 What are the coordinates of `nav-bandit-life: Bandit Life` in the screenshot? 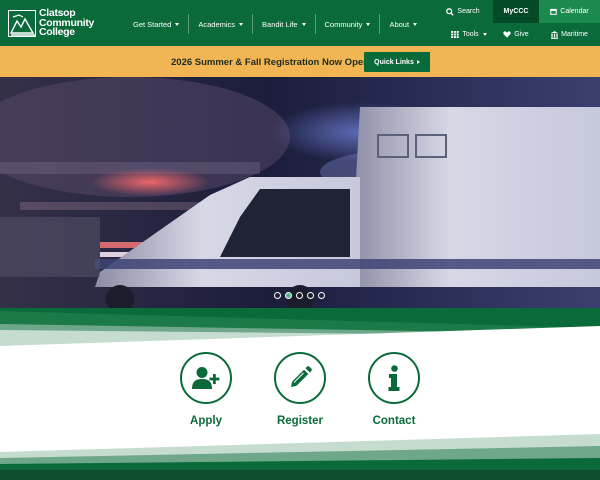 It's located at (284, 24).